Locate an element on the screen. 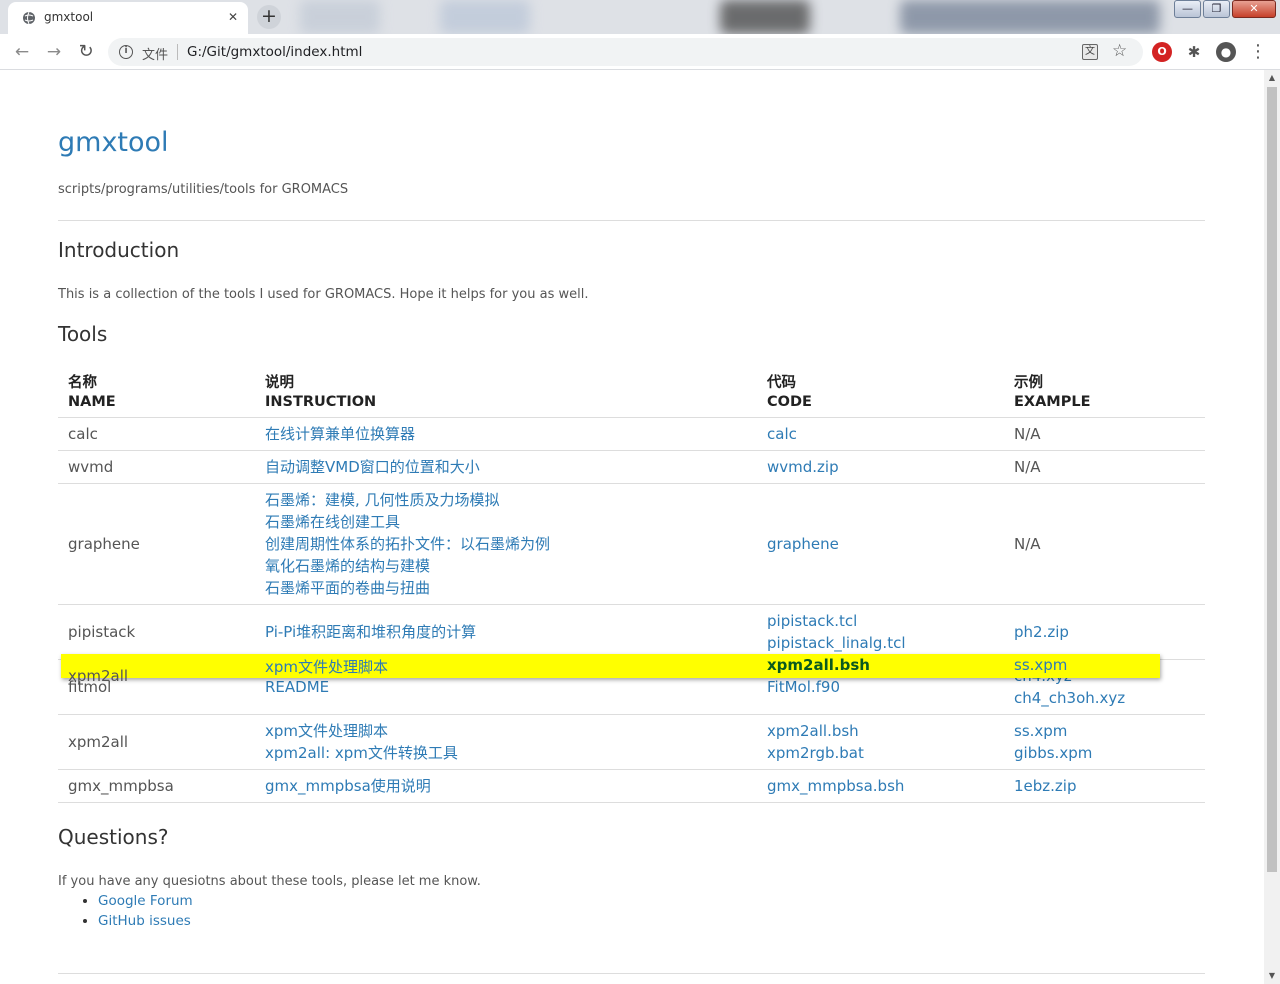  list-item: Google Forum is located at coordinates (145, 901).